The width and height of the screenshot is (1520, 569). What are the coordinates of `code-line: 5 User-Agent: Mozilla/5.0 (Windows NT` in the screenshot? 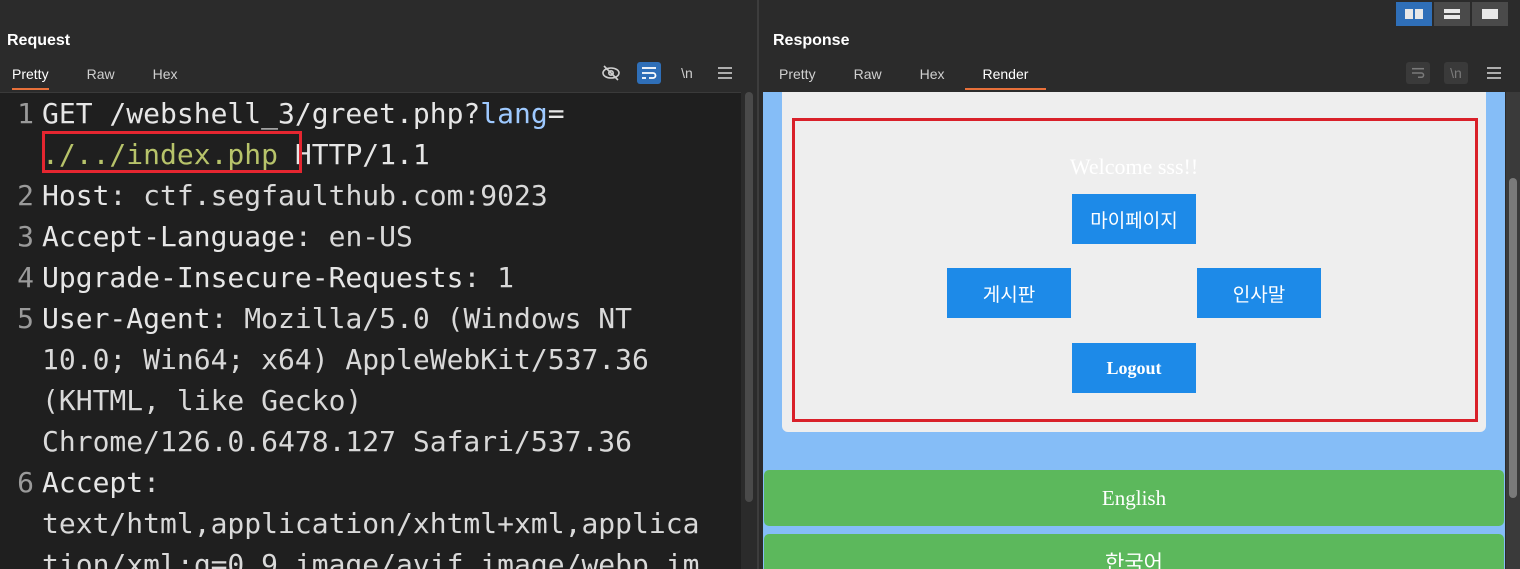 It's located at (370, 318).